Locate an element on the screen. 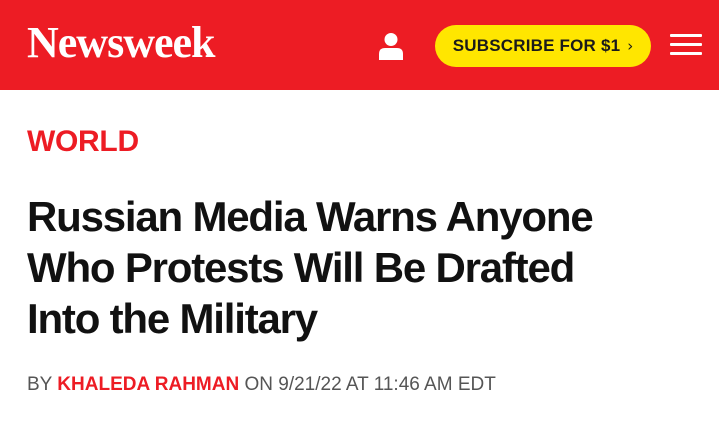  headline-line: Russian Media Warns Anyone is located at coordinates (310, 216).